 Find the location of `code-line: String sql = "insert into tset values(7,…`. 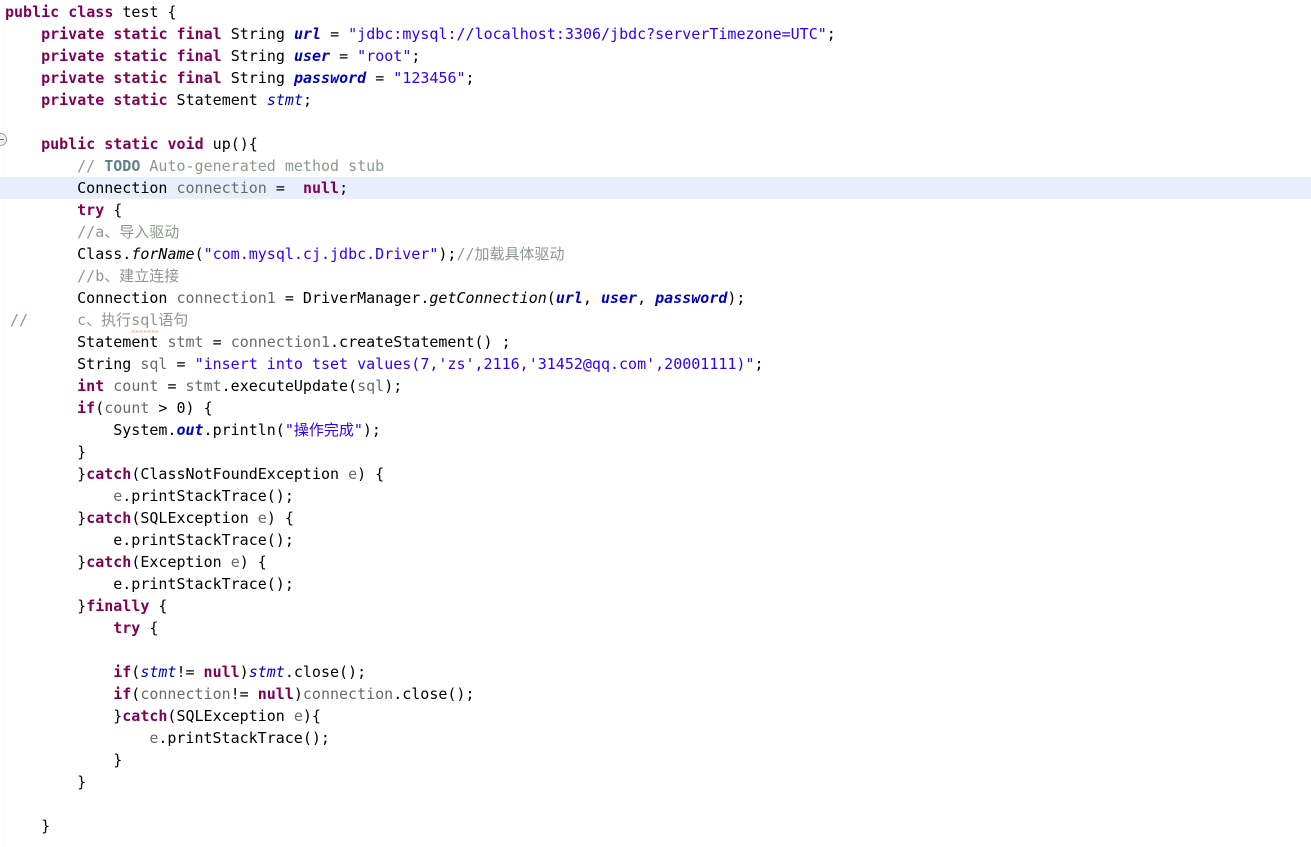

code-line: String sql = "insert into tset values(7,… is located at coordinates (655, 364).